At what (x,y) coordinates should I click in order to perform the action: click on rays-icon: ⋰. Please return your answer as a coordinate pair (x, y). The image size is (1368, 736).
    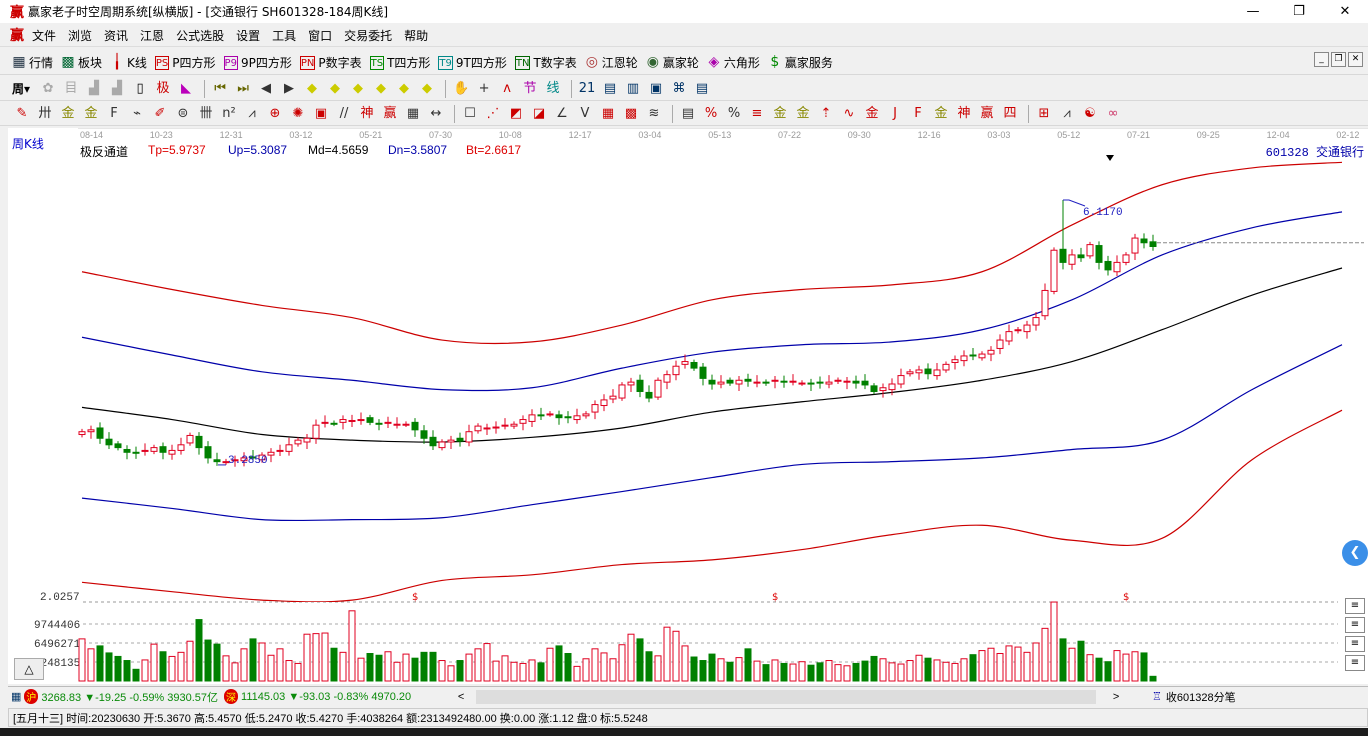
    Looking at the image, I should click on (493, 114).